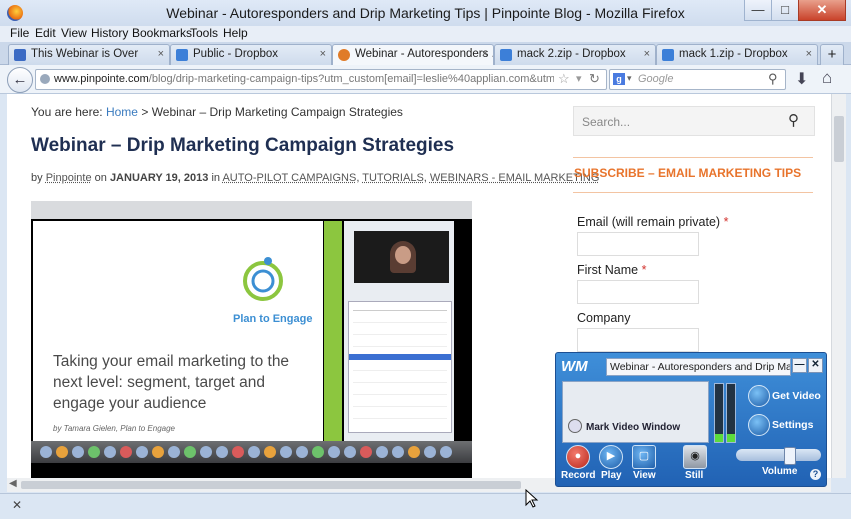 The width and height of the screenshot is (851, 519). What do you see at coordinates (413, 54) in the screenshot?
I see `tab-webinar-autoresponders: Webinar - Autoresponders ... ×` at bounding box center [413, 54].